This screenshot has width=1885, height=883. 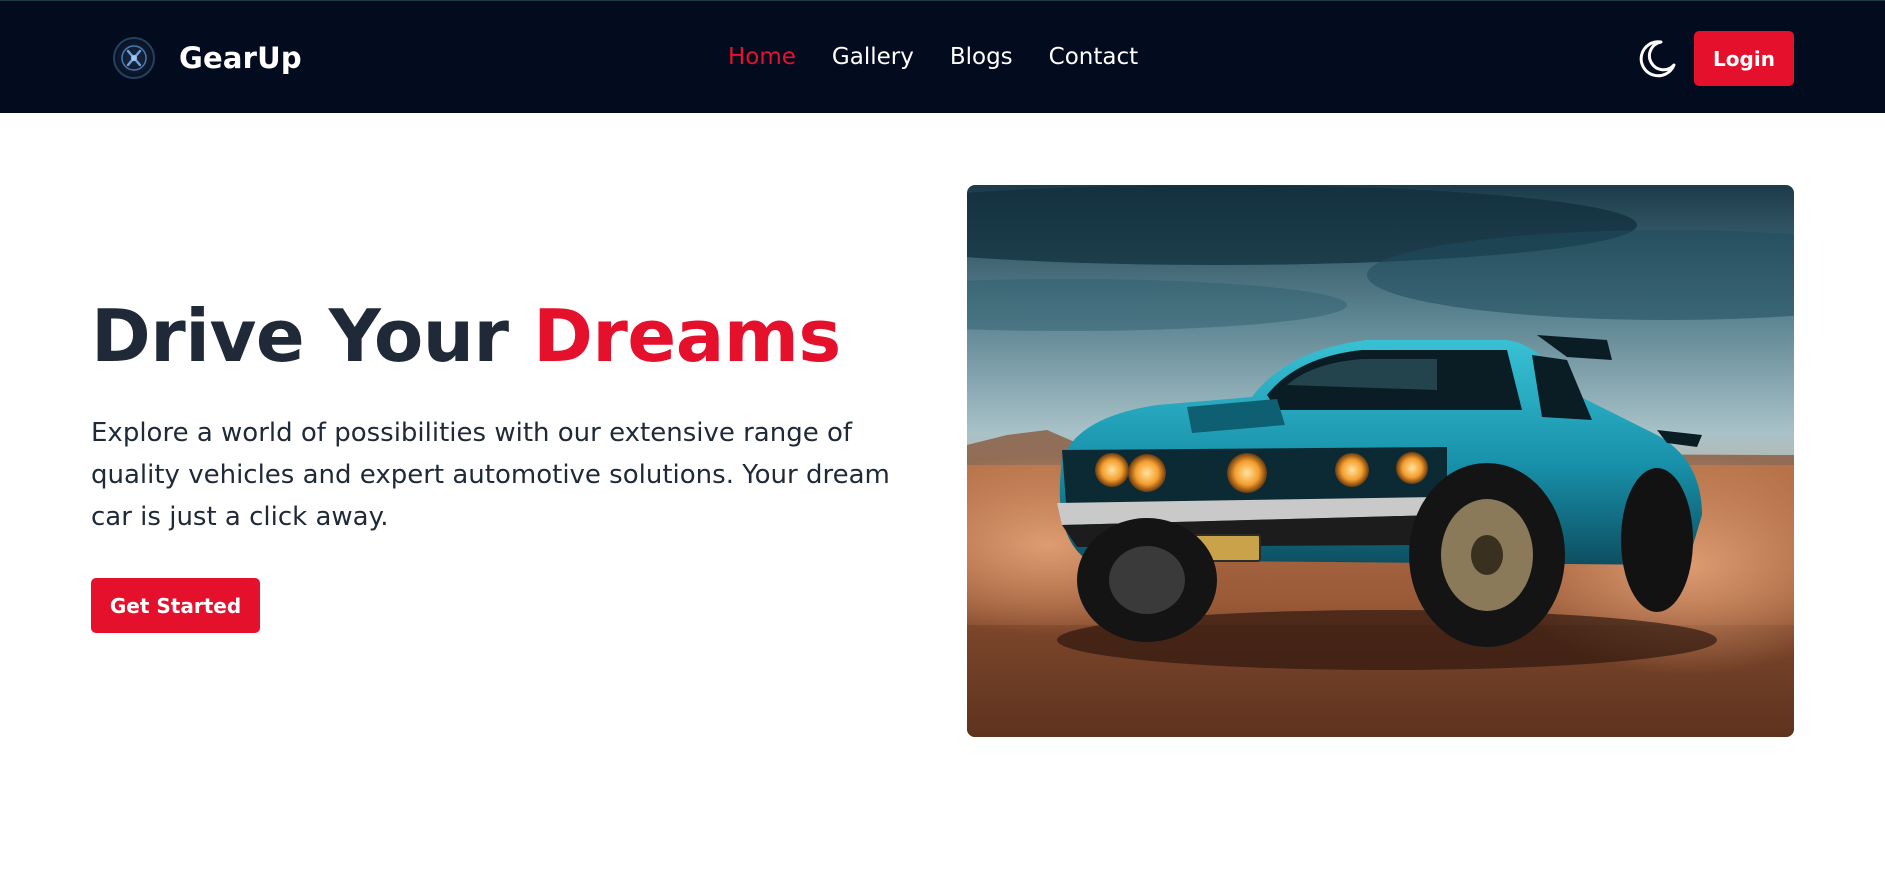 What do you see at coordinates (300, 336) in the screenshot?
I see `hero-title-main: Drive Your` at bounding box center [300, 336].